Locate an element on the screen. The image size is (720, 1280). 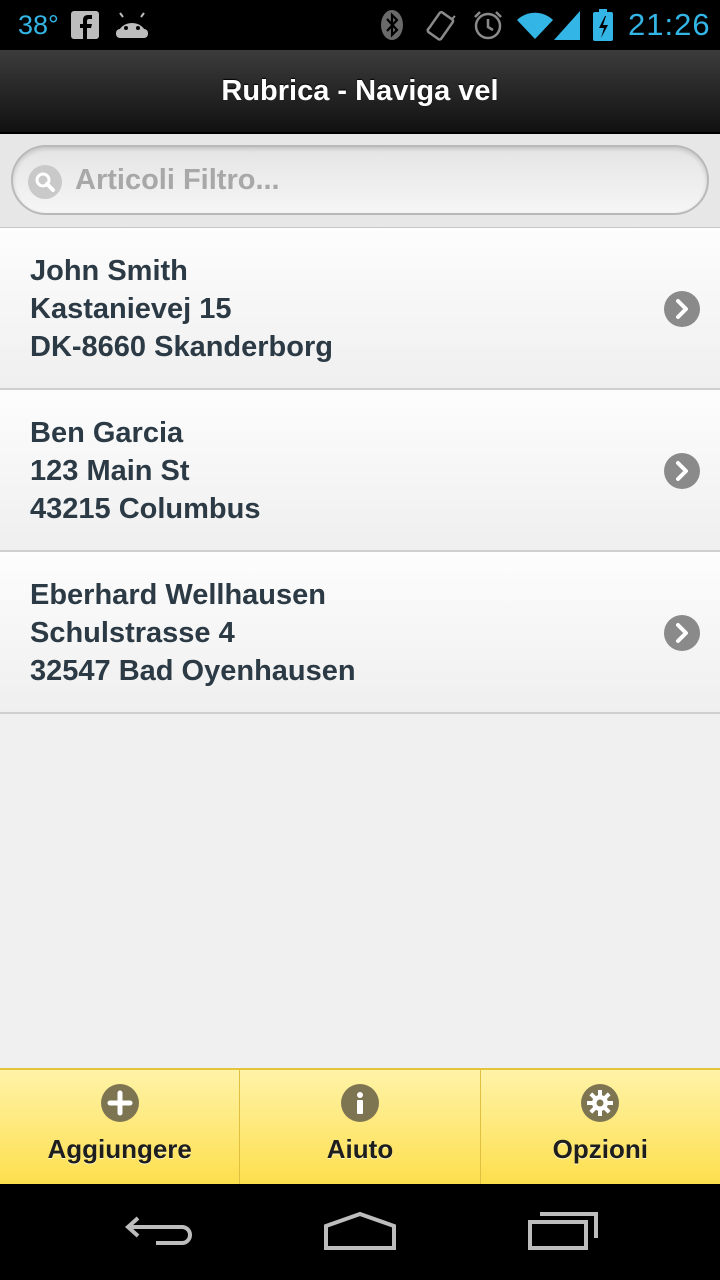
contact-city: 43215 Columbus is located at coordinates (145, 509).